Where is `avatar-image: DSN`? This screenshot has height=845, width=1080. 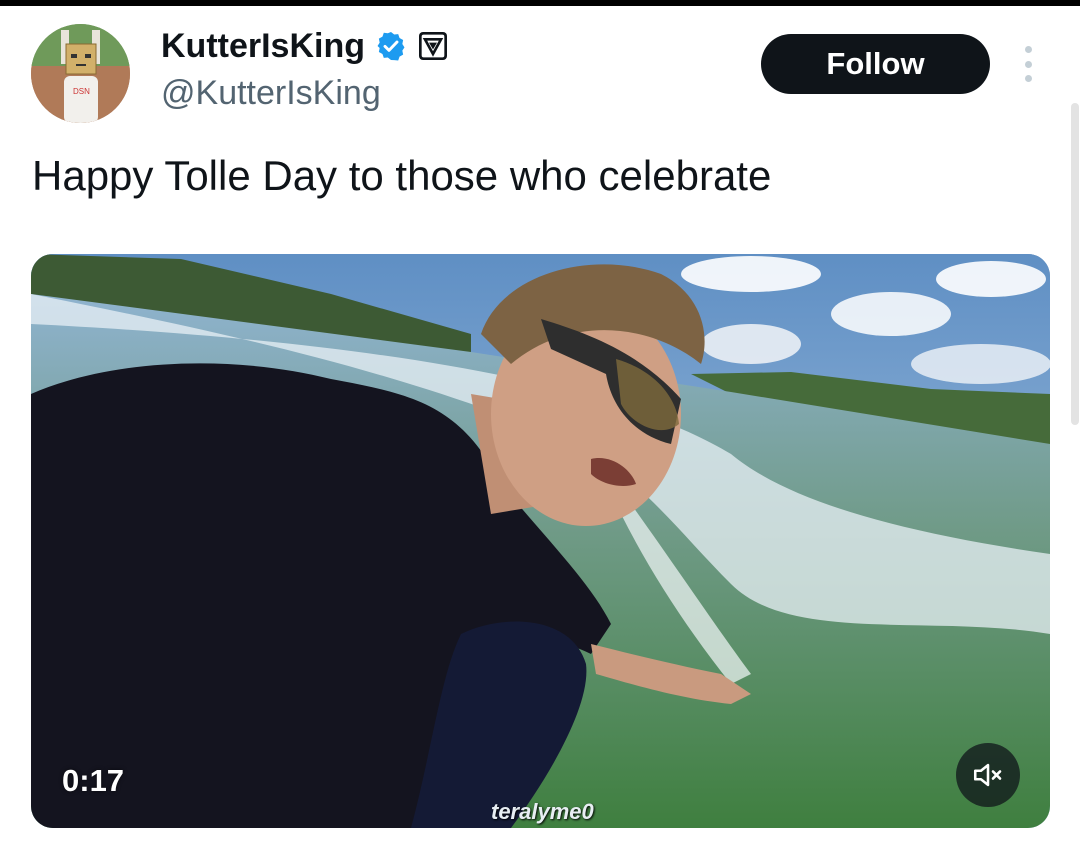
avatar-image: DSN is located at coordinates (80, 73).